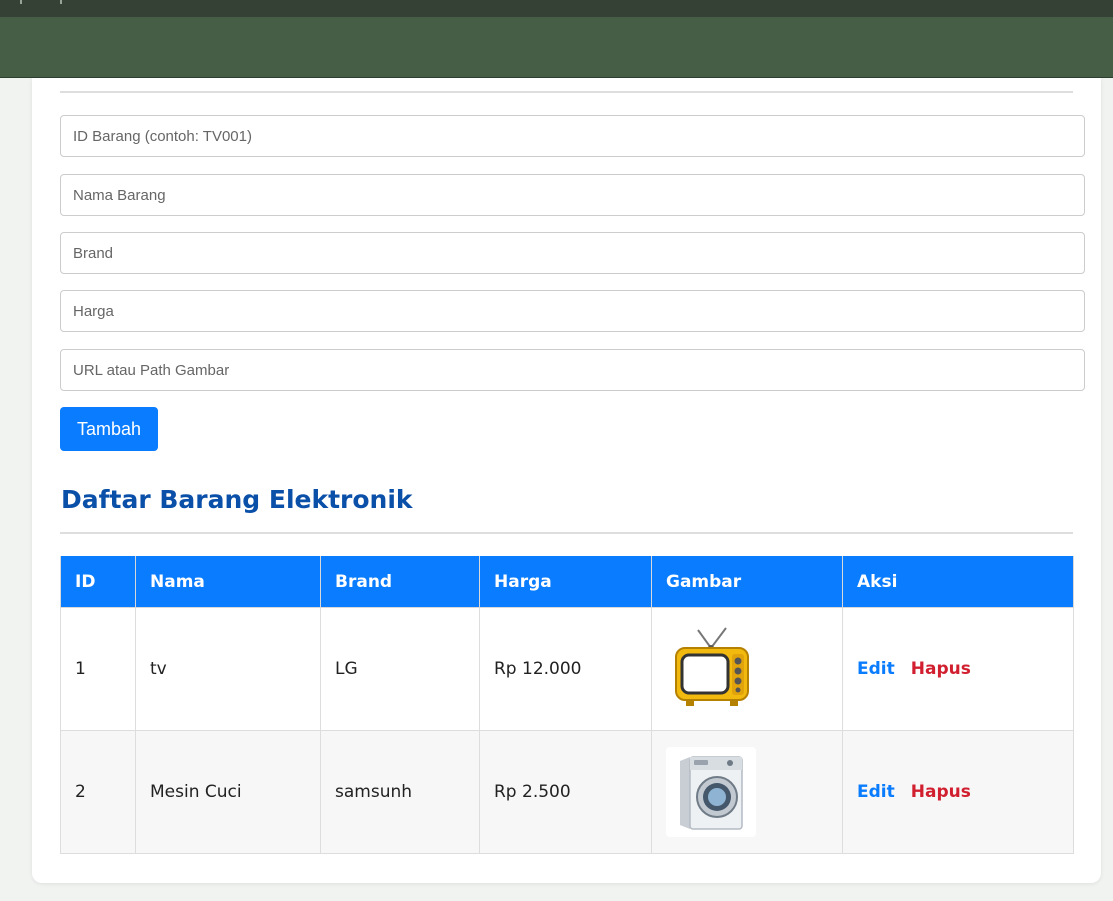  Describe the element at coordinates (237, 499) in the screenshot. I see `list-title: Daftar Barang Elektronik` at that location.